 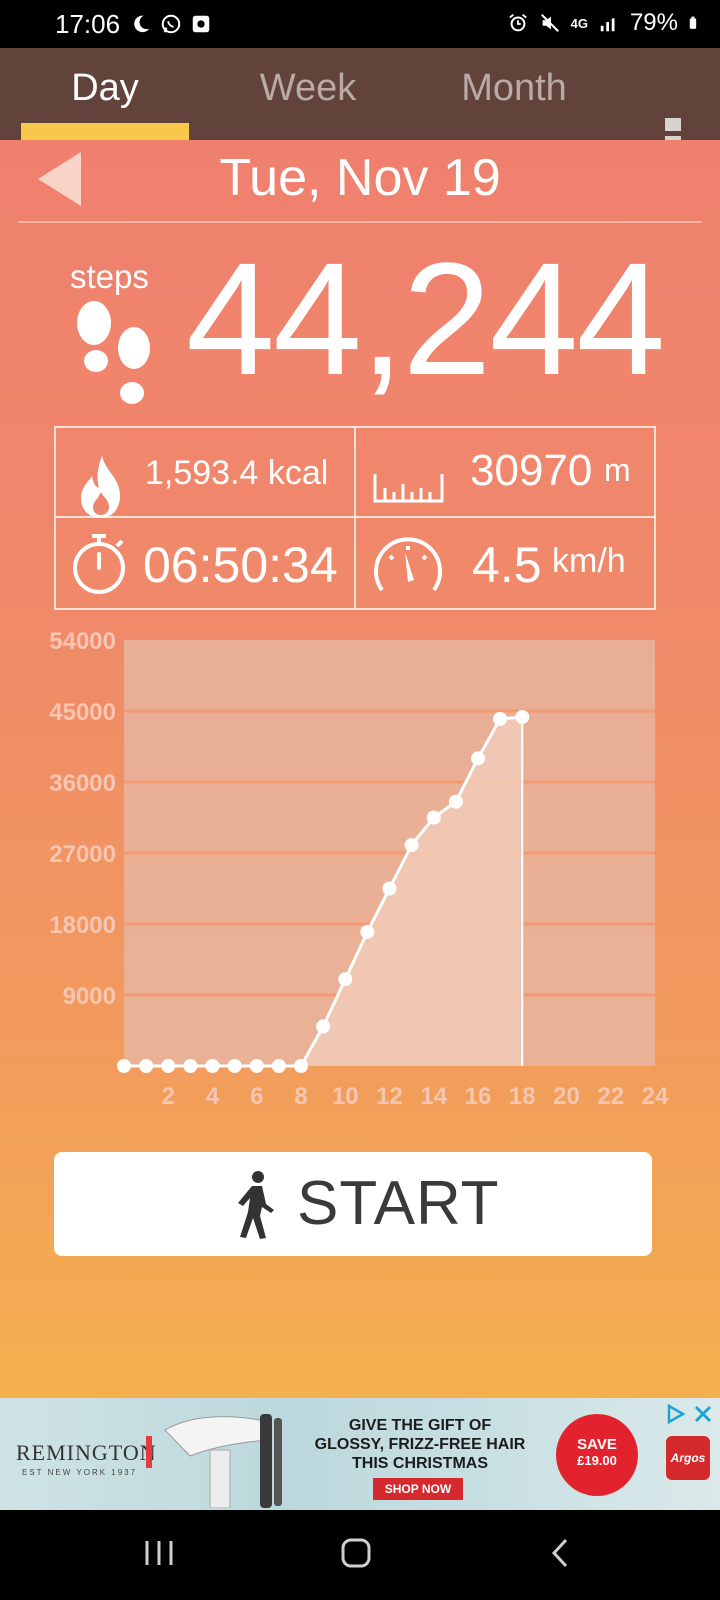 I want to click on recent-apps-icon, so click(x=159, y=1553).